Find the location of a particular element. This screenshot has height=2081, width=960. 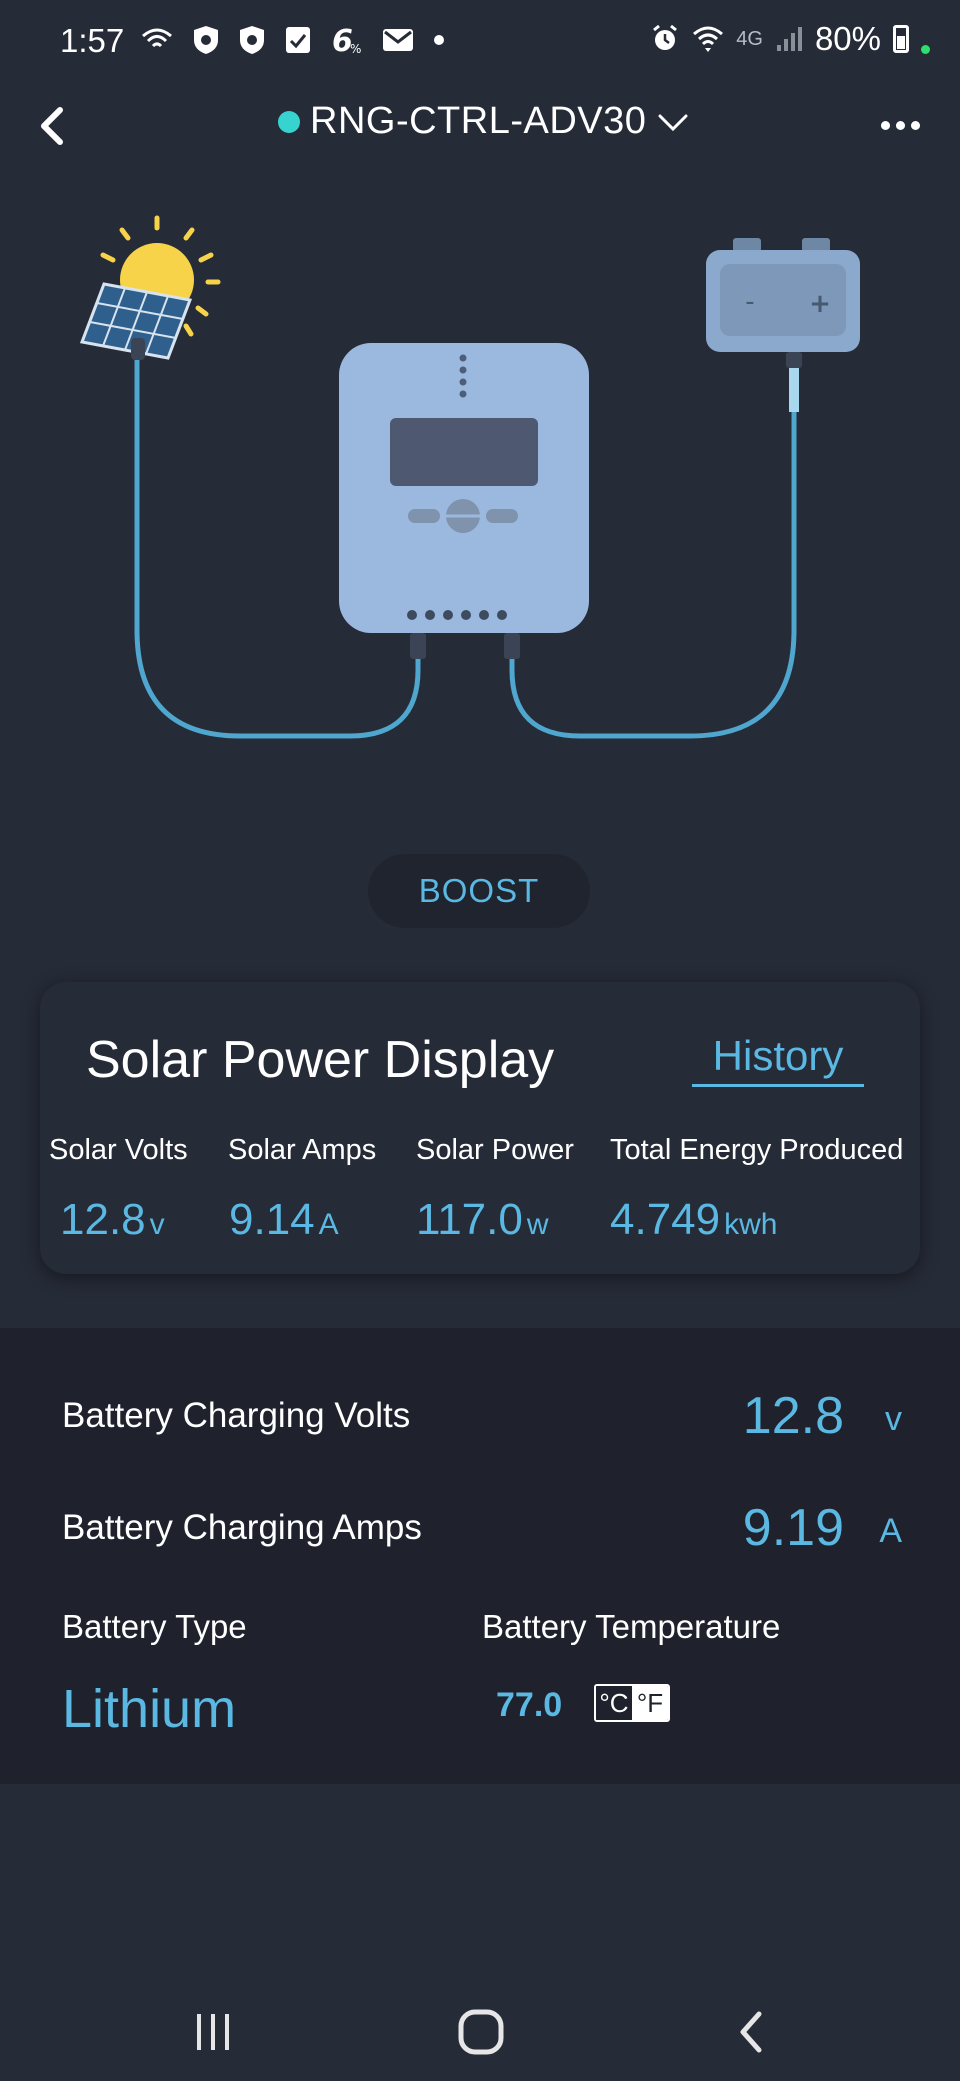

recents-icon is located at coordinates (213, 2032).